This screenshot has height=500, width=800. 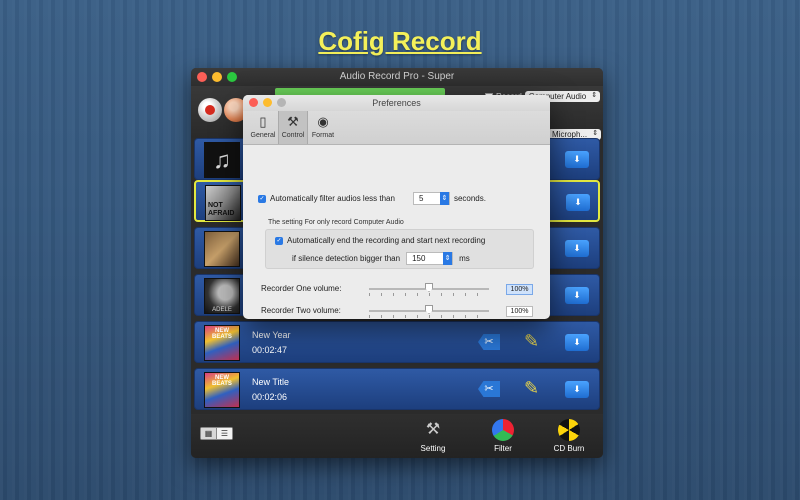 What do you see at coordinates (519, 289) in the screenshot?
I see `recorder-one-value: 100%` at bounding box center [519, 289].